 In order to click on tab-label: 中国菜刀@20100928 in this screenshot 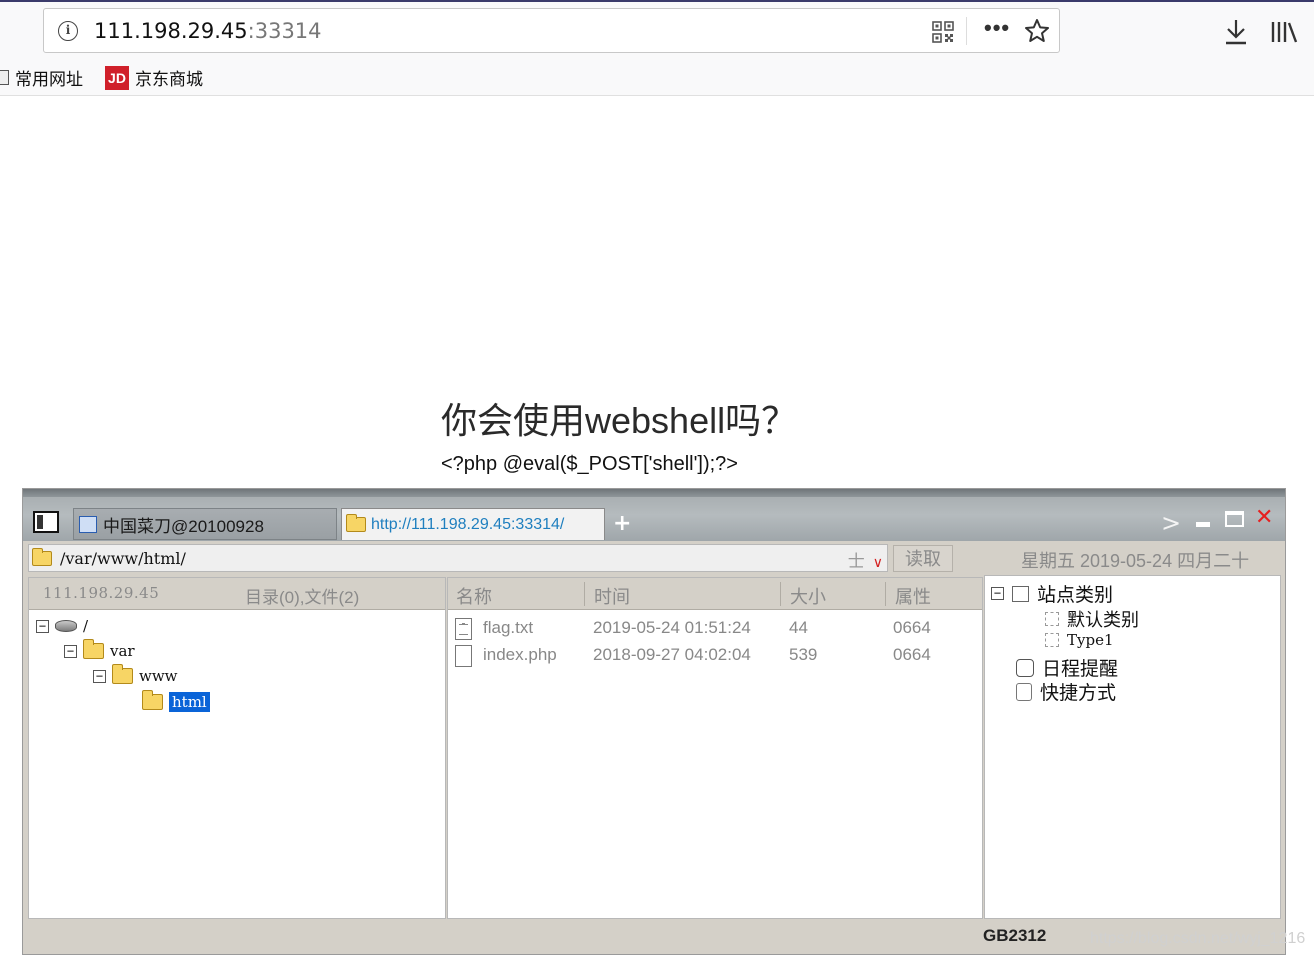, I will do `click(183, 526)`.